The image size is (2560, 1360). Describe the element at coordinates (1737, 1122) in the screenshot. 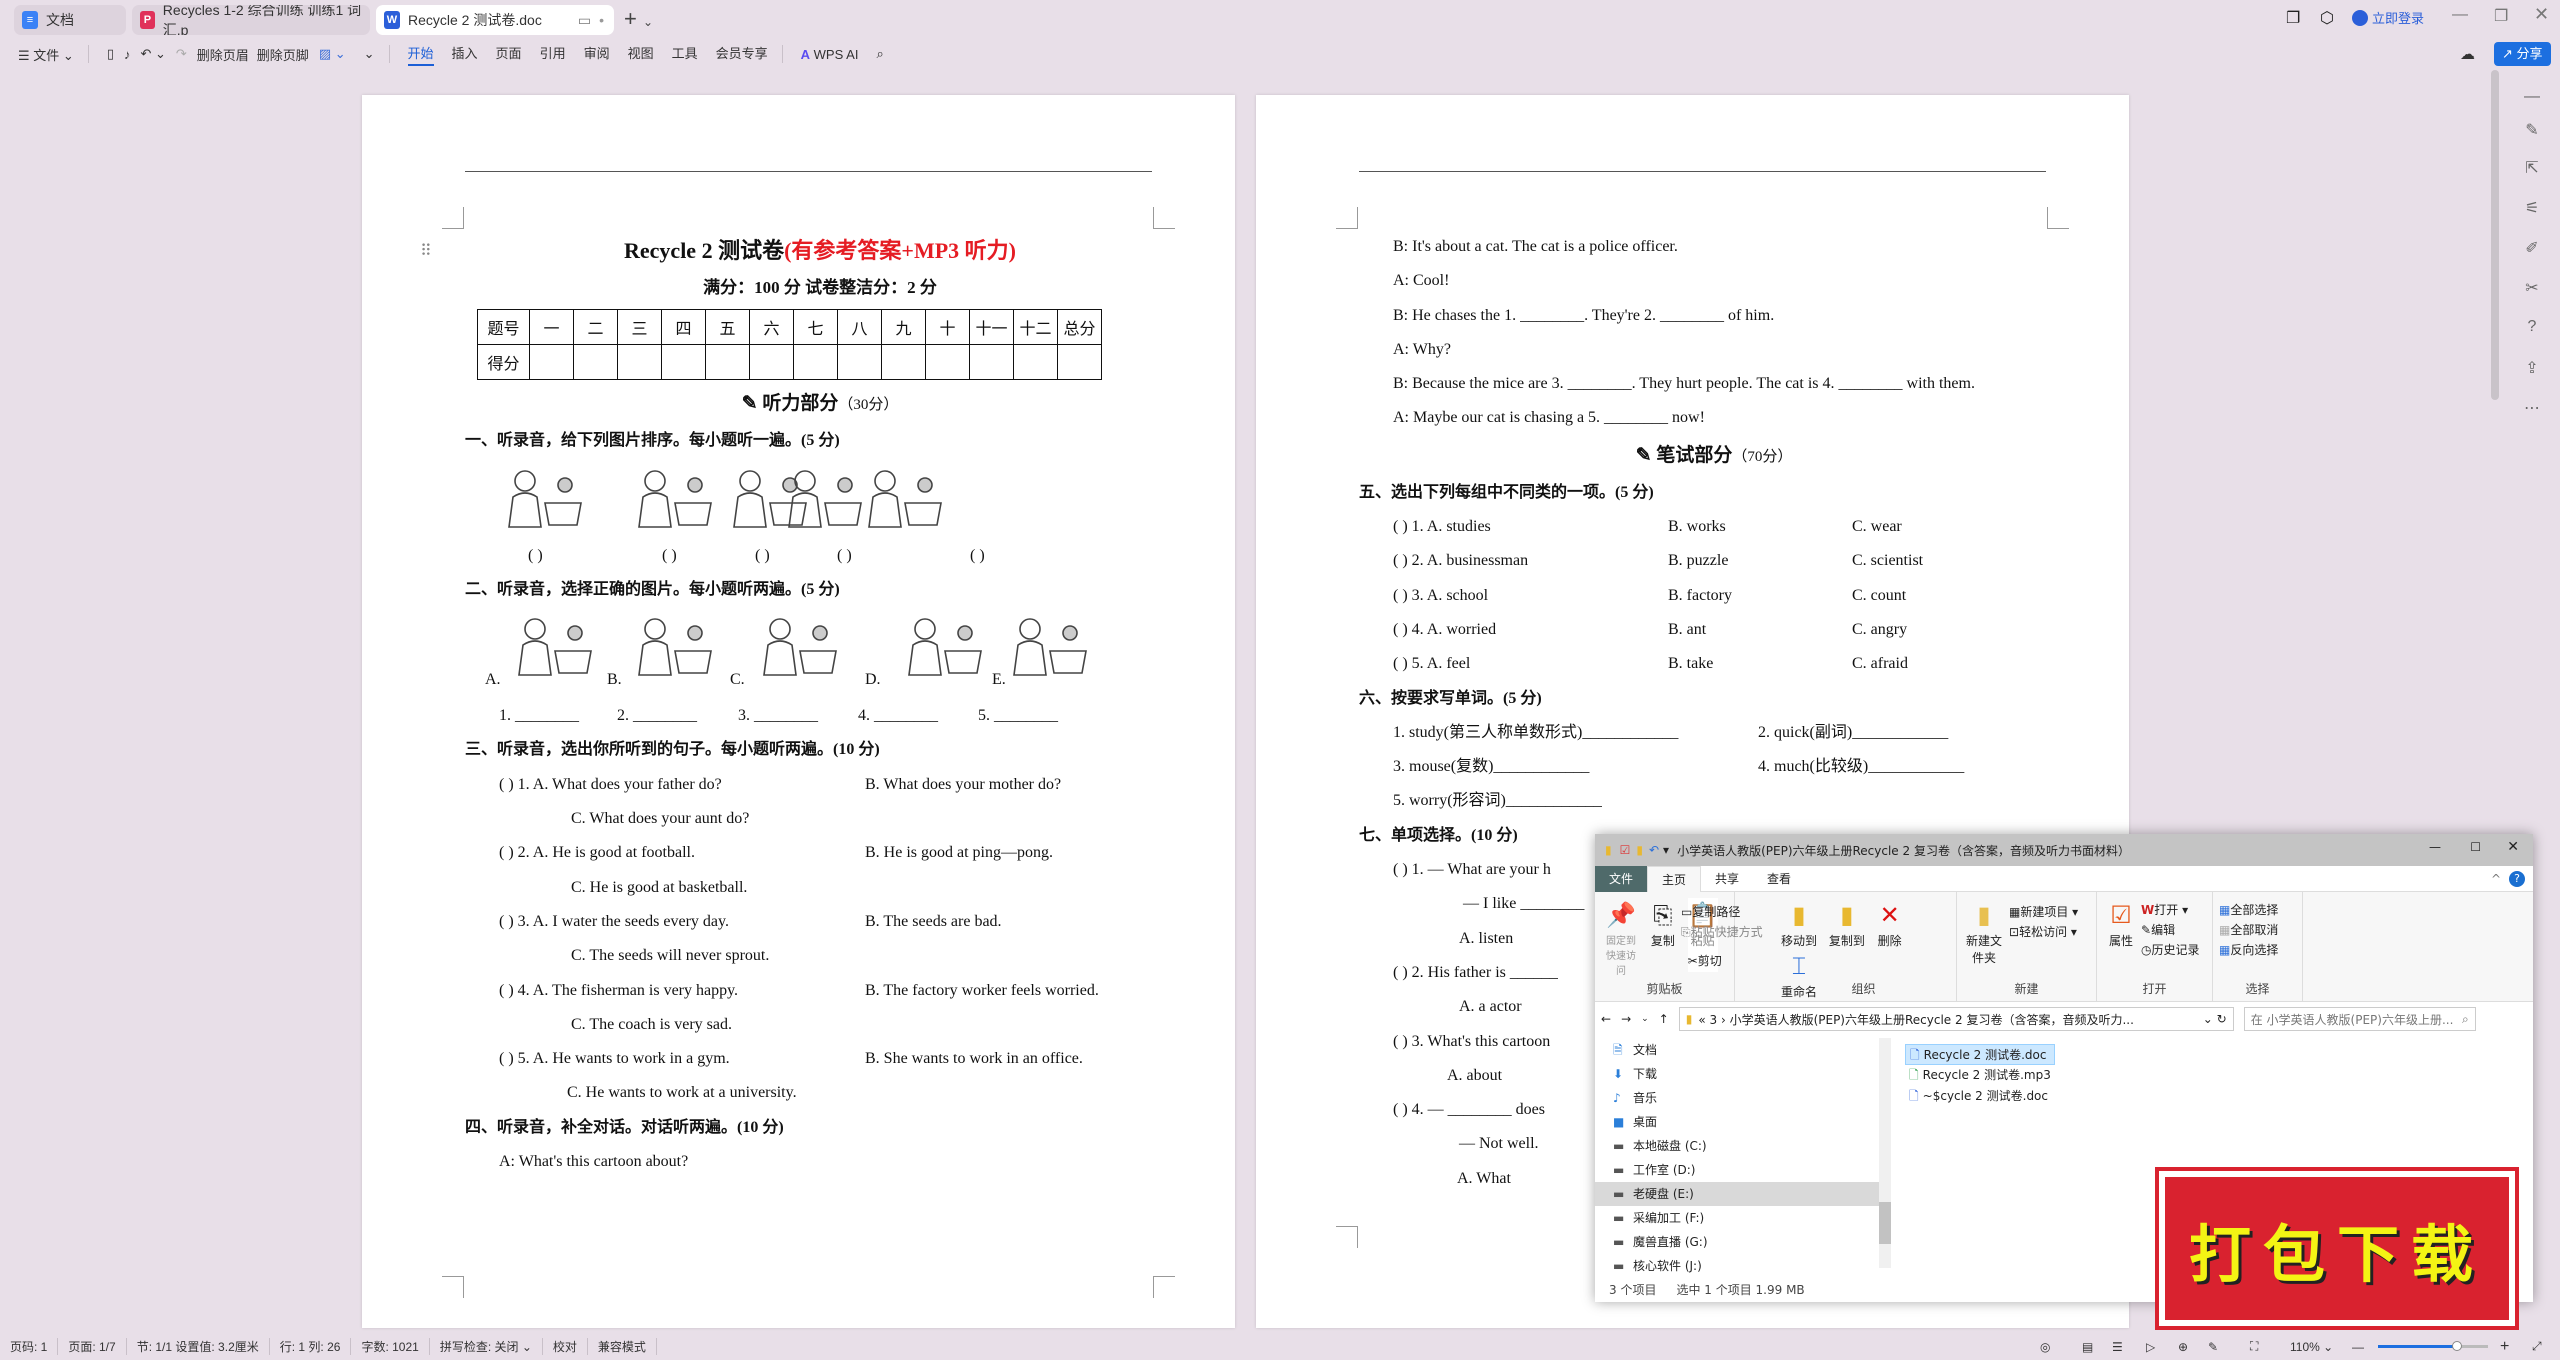

I see `nav-item: ■ 桌面` at that location.